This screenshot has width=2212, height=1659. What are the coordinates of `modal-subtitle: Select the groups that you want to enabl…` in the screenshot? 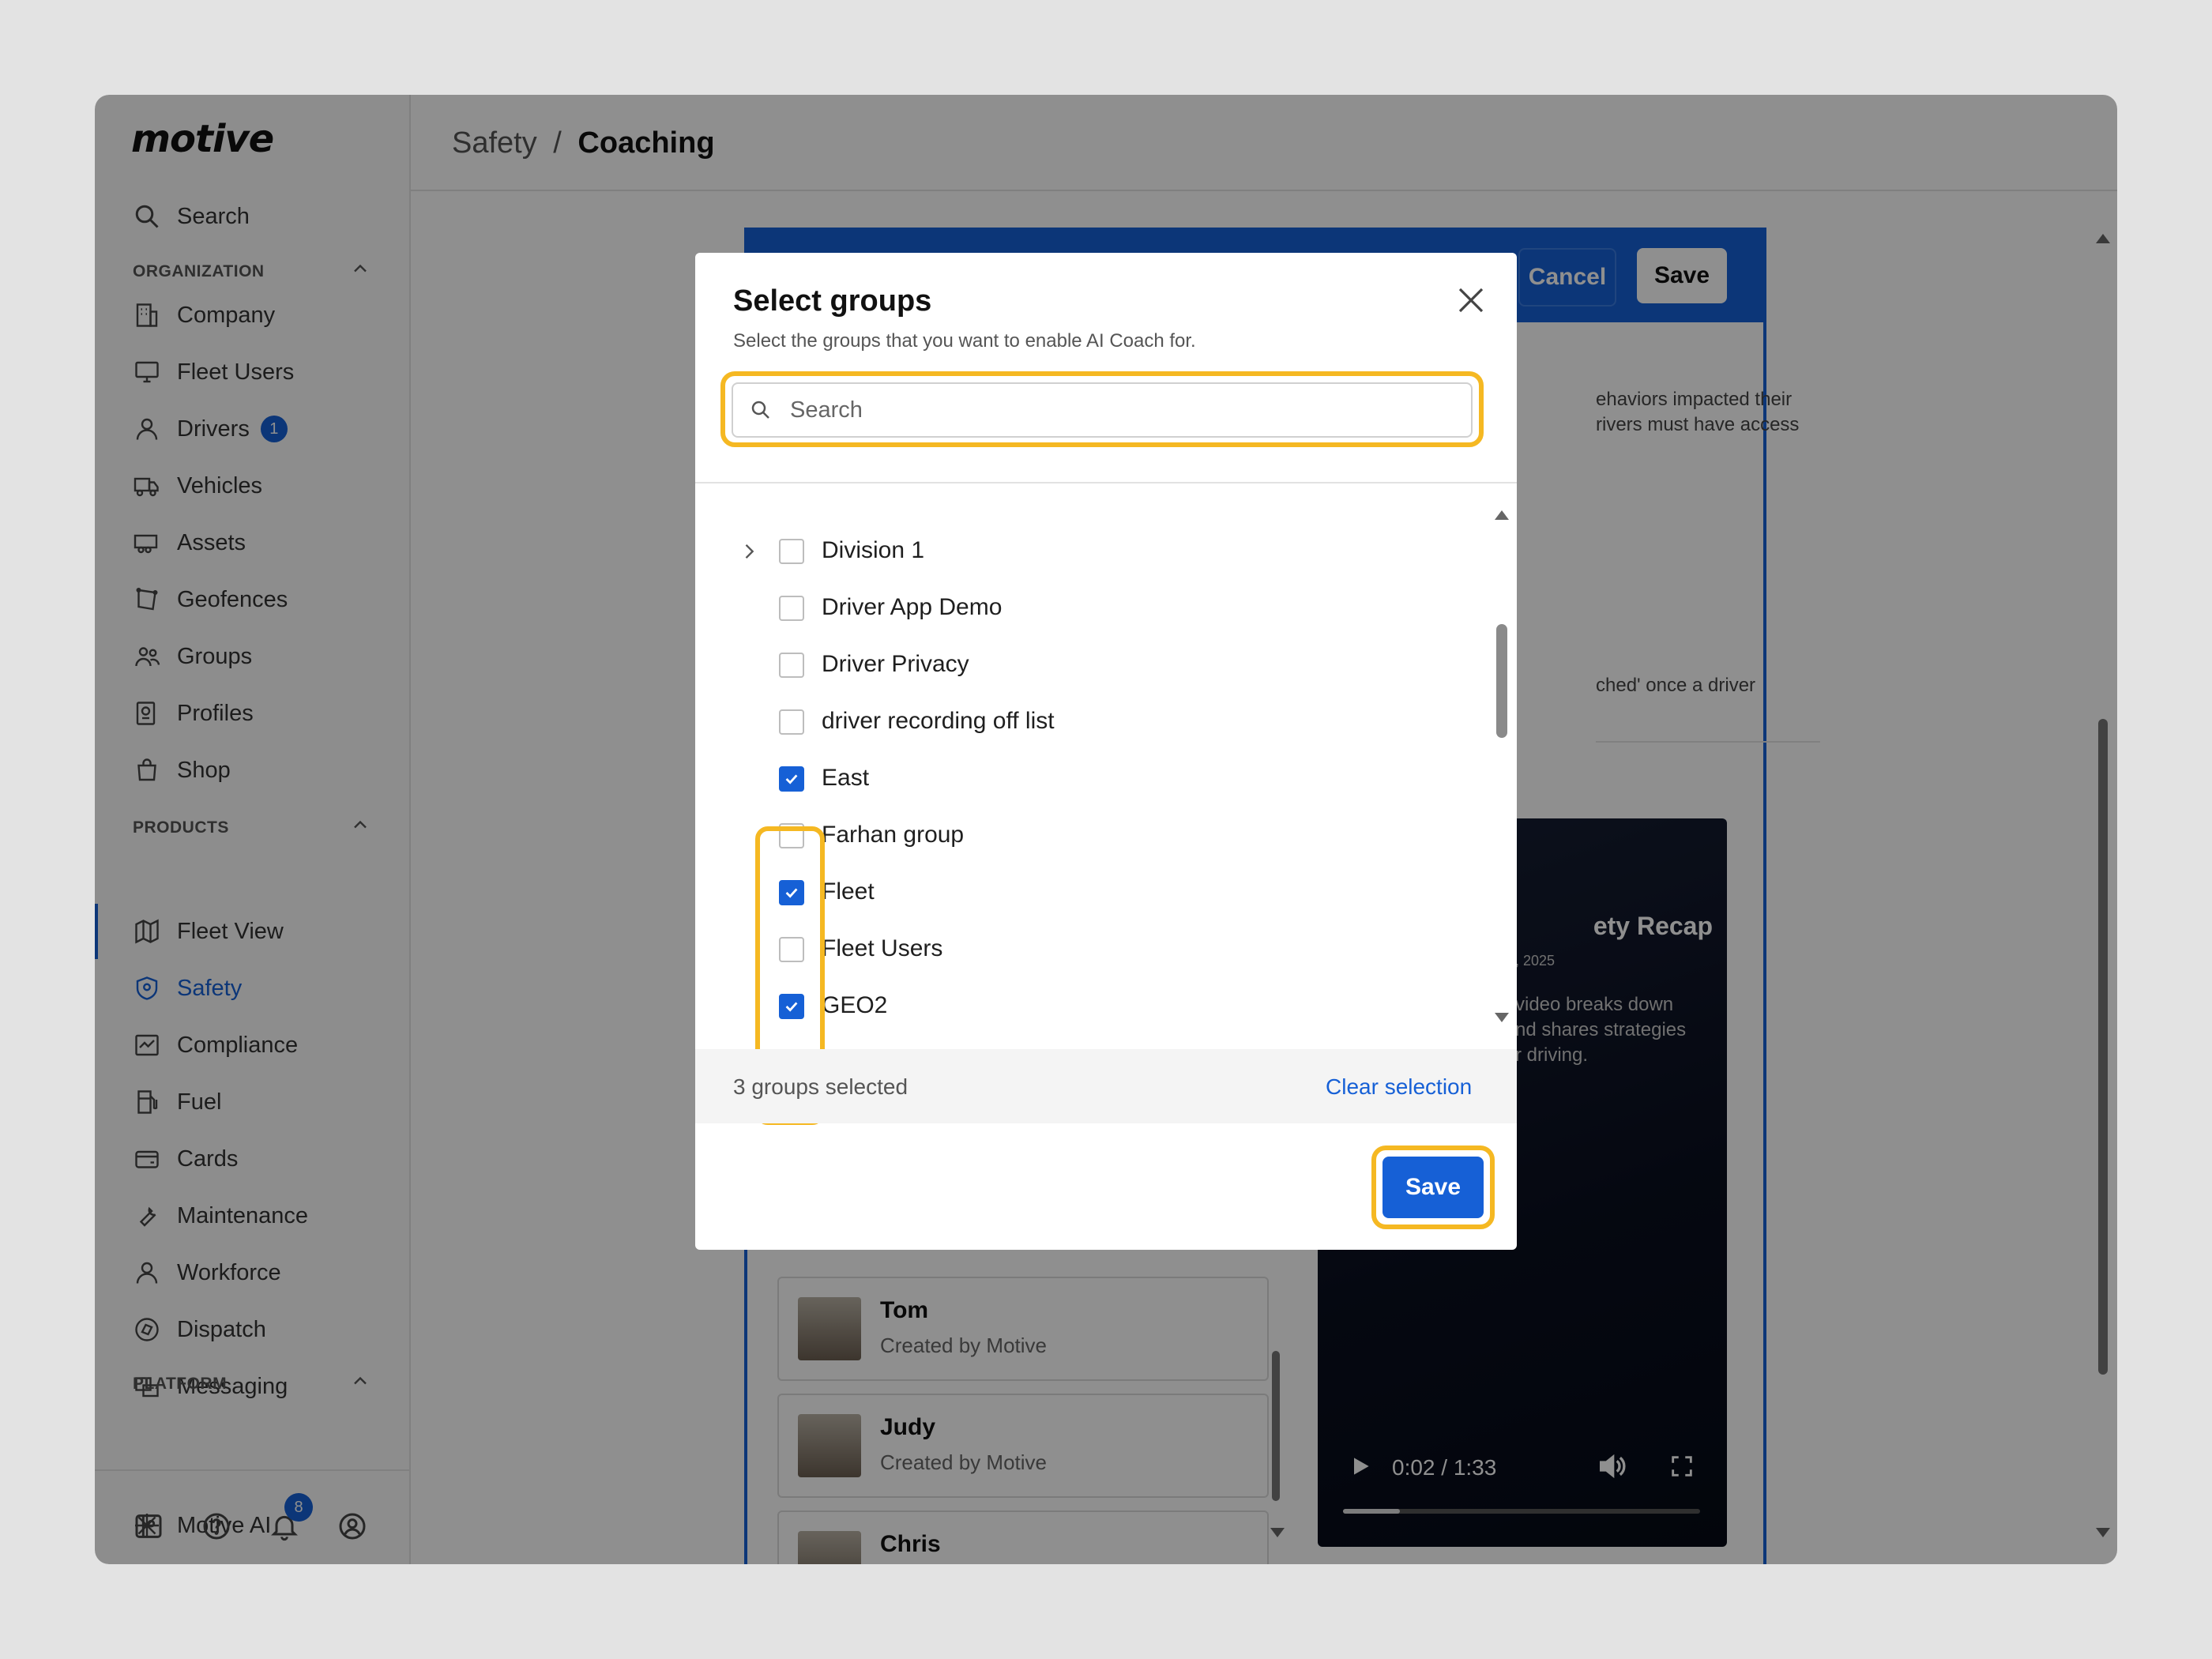 It's located at (964, 341).